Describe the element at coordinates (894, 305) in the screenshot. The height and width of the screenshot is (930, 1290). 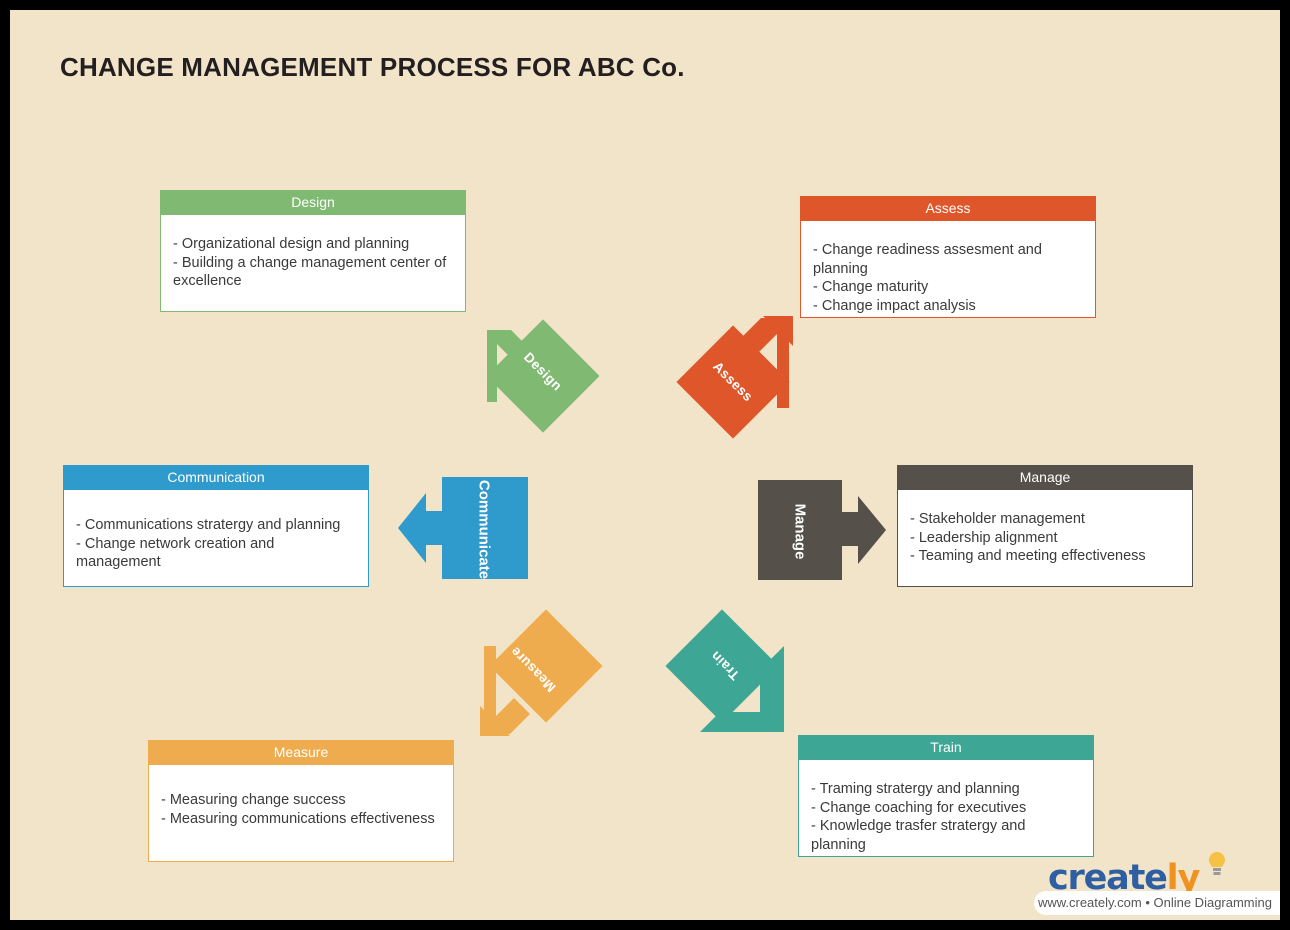
I see `card-assess-line-3: - Change impact analysis` at that location.